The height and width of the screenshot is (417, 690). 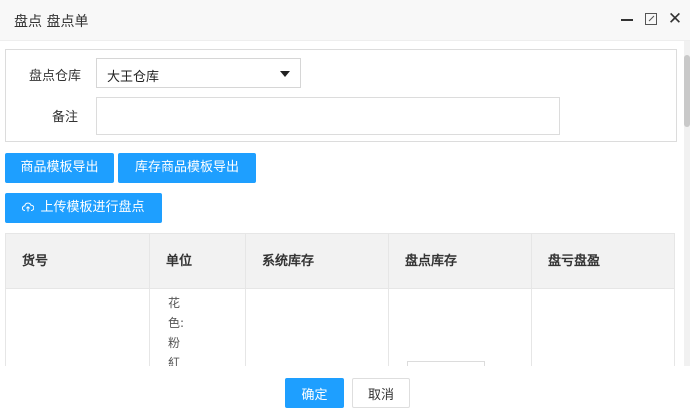 I want to click on dialog-title: 盘点 盘点单, so click(x=51, y=22).